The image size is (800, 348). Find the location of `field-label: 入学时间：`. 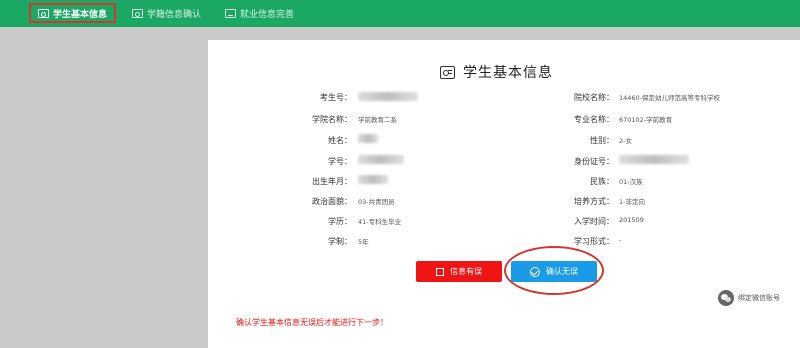

field-label: 入学时间： is located at coordinates (594, 221).